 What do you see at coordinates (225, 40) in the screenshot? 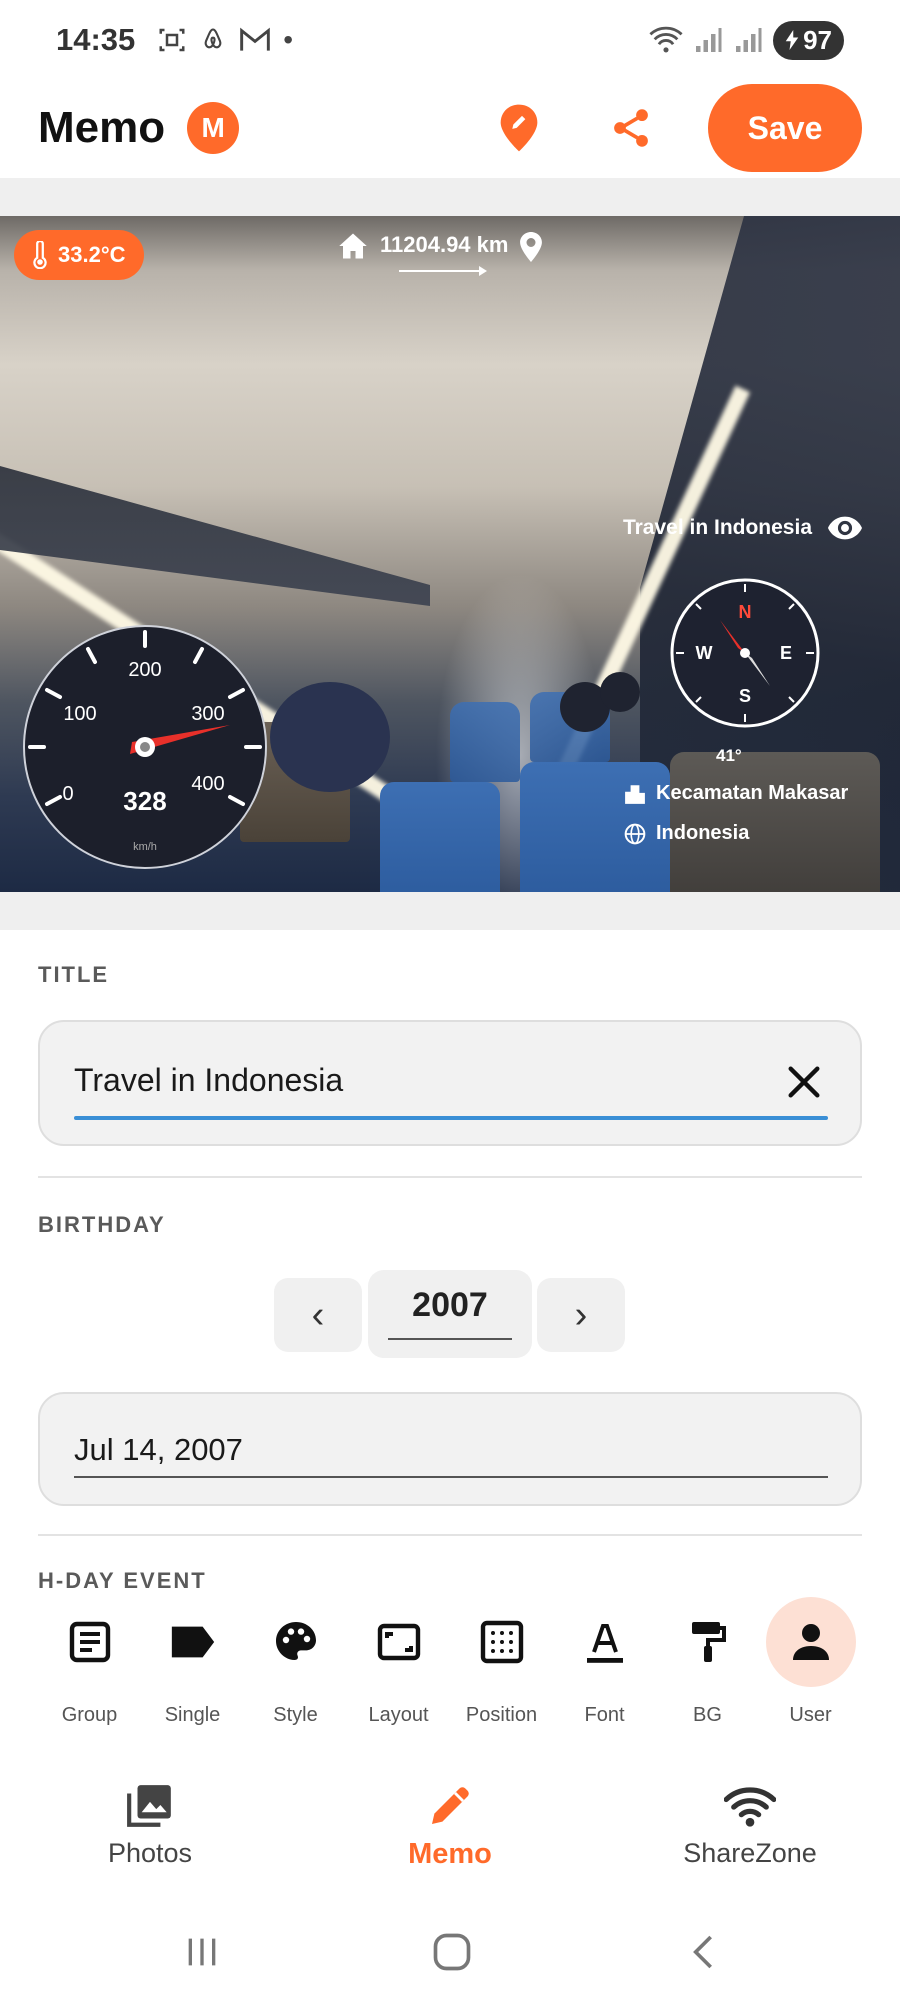
I see `notification-icons: •` at bounding box center [225, 40].